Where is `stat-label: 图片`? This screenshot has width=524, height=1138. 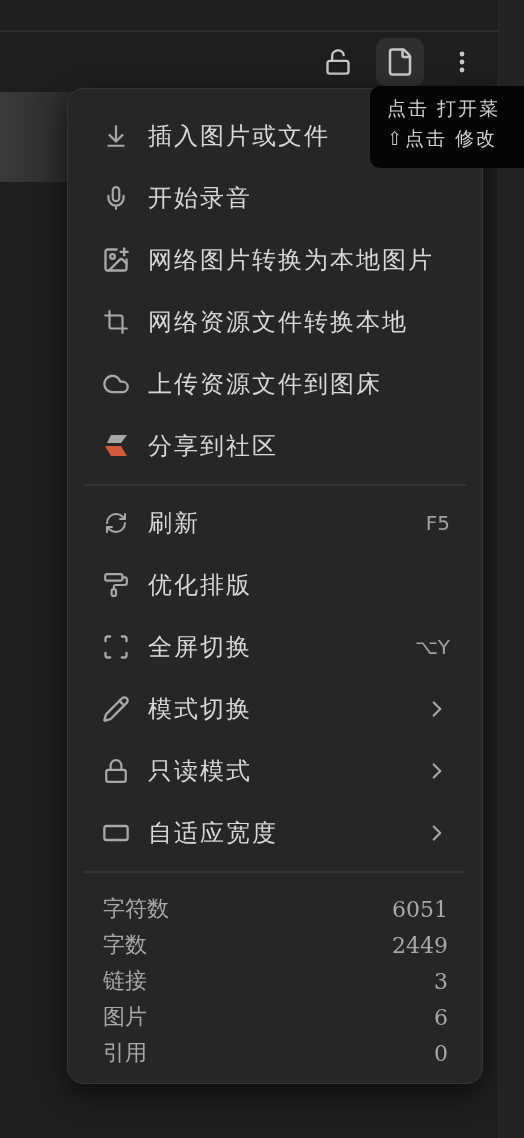 stat-label: 图片 is located at coordinates (125, 1017).